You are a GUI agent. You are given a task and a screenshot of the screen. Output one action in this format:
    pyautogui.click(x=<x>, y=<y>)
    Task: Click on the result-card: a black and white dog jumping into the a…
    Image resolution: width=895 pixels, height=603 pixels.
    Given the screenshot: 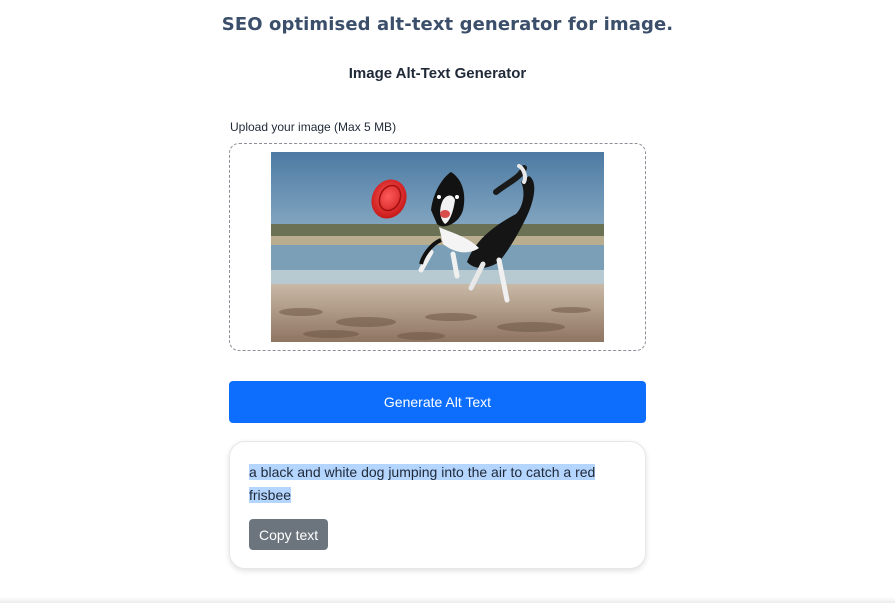 What is the action you would take?
    pyautogui.click(x=437, y=505)
    